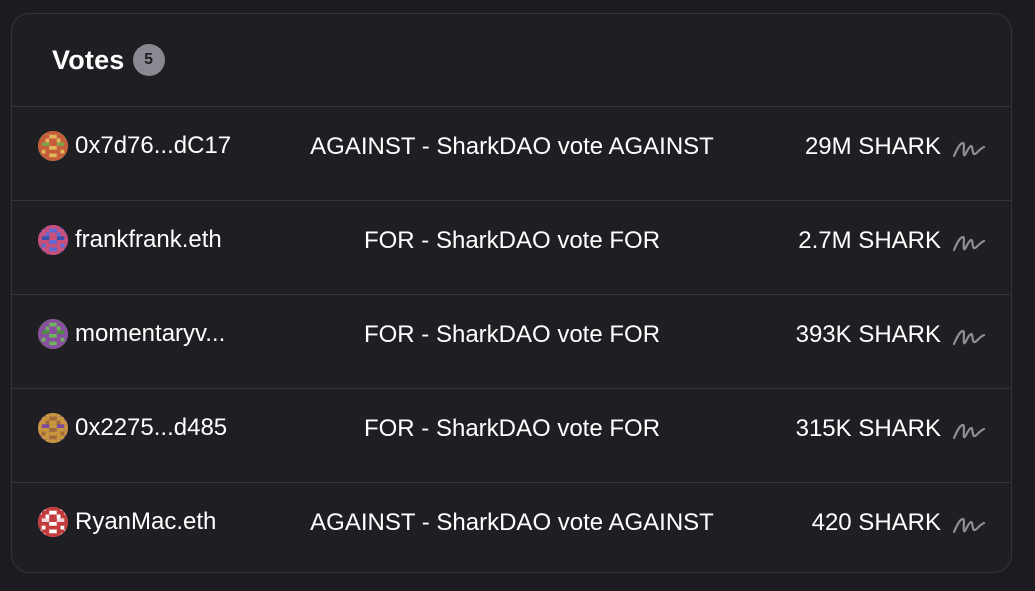 Image resolution: width=1035 pixels, height=591 pixels. Describe the element at coordinates (868, 428) in the screenshot. I see `vote-amount: 315K SHARK` at that location.